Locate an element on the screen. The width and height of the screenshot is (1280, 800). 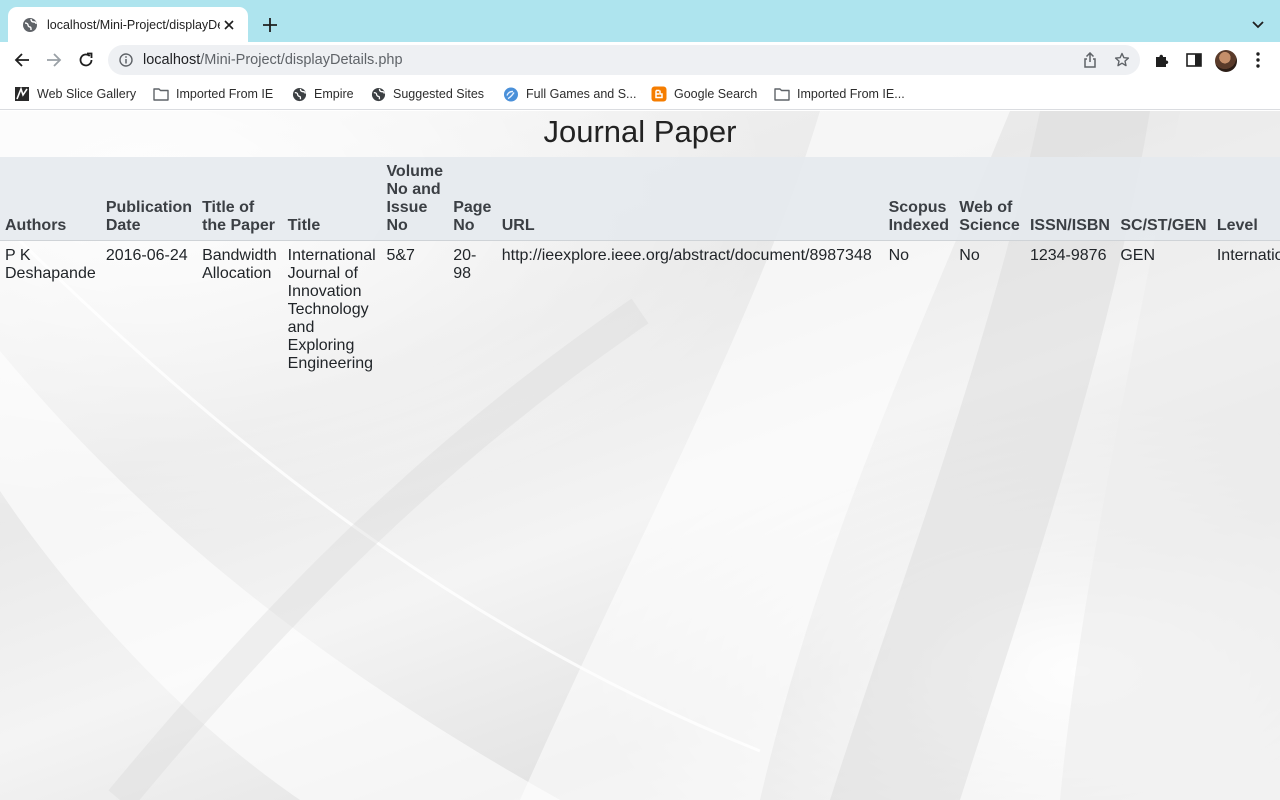
share-icon is located at coordinates (1090, 60).